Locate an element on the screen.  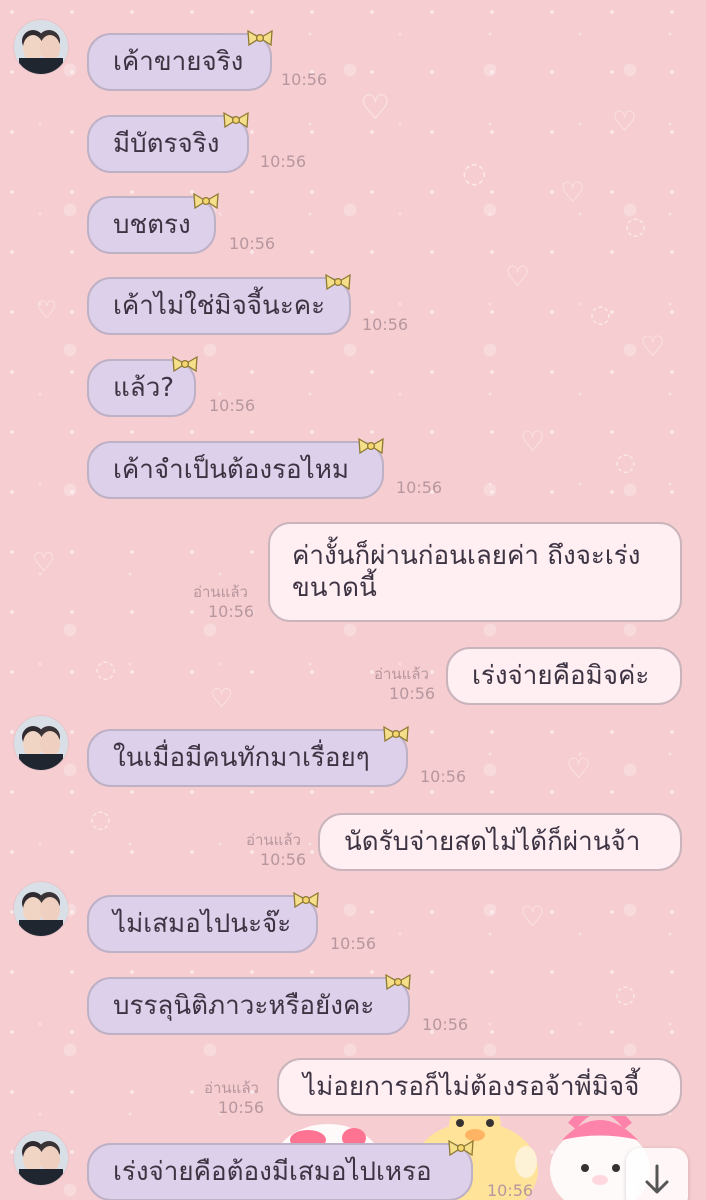
scroll-down-button is located at coordinates (657, 1174).